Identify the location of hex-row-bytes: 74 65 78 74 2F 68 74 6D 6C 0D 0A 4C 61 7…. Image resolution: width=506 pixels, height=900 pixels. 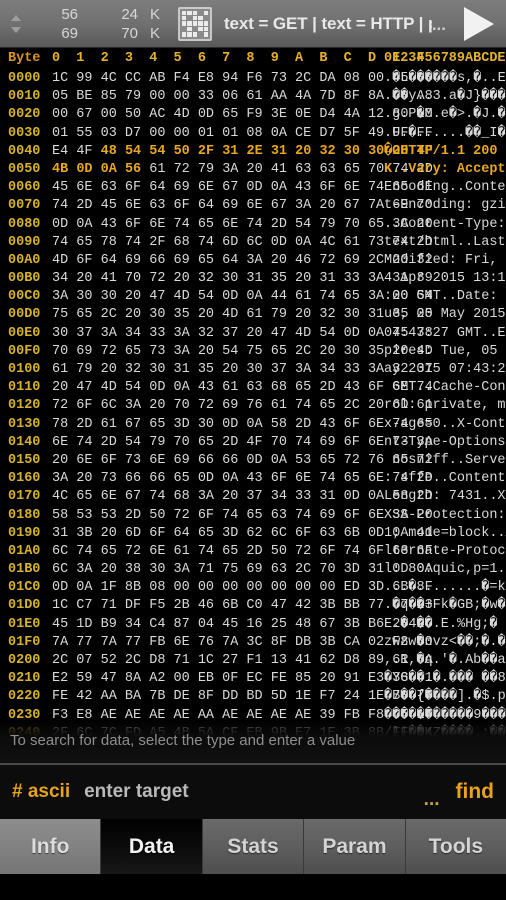
(242, 242).